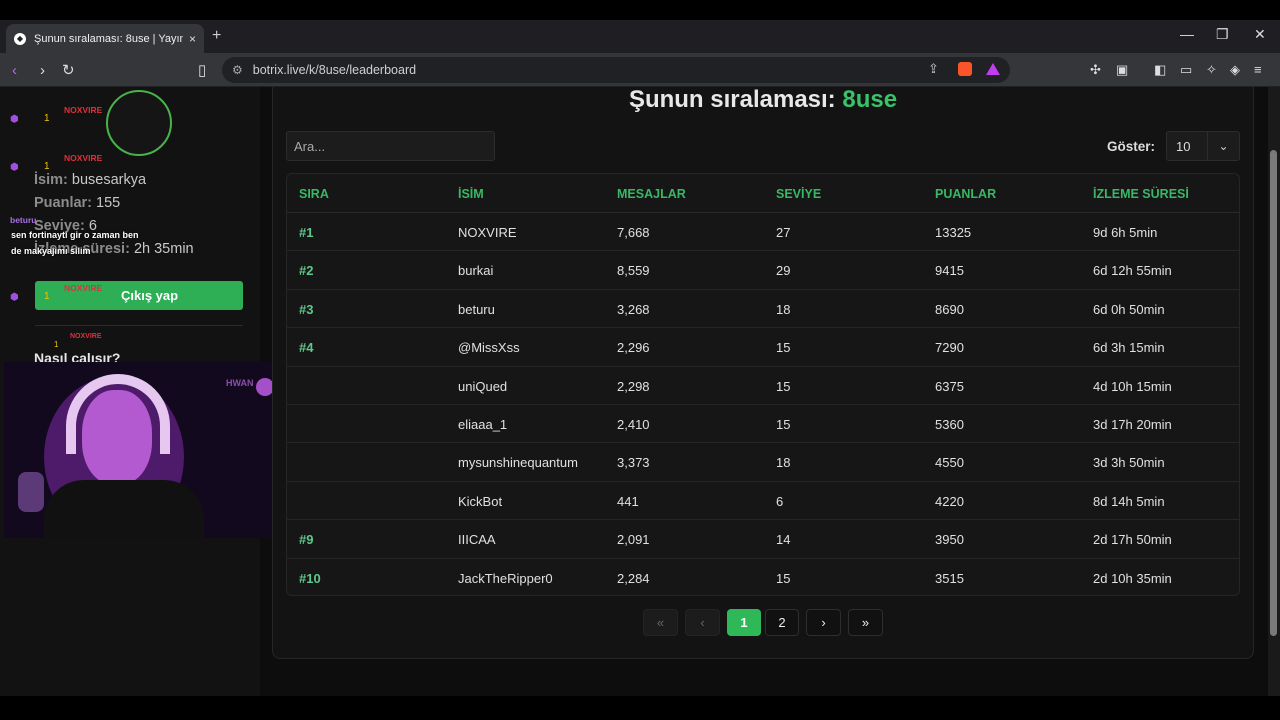 The image size is (1280, 720). Describe the element at coordinates (640, 36) in the screenshot. I see `tab-bar: ◆ Şunun sıralaması: 8use | Yayınımı ×` at that location.